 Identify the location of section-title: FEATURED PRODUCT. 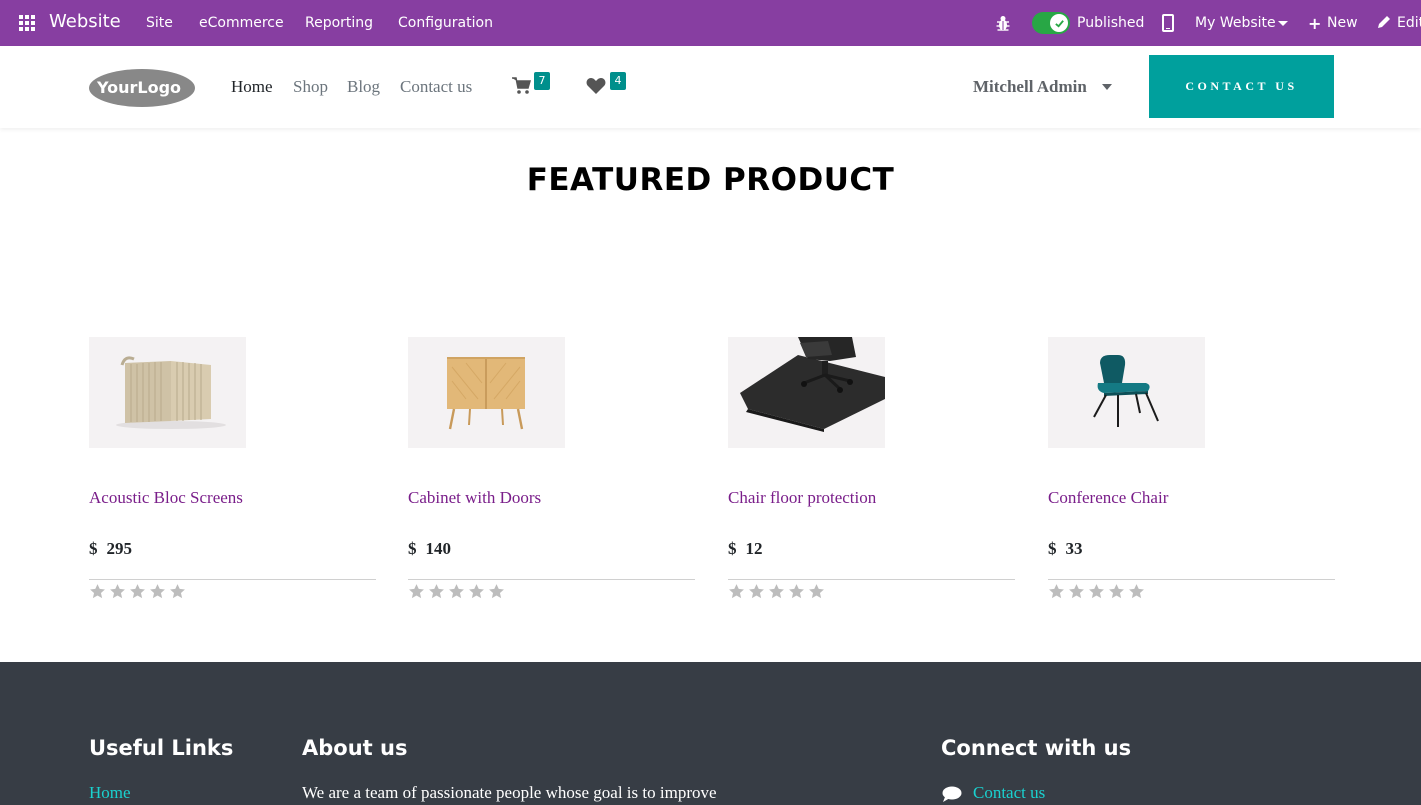
(710, 180).